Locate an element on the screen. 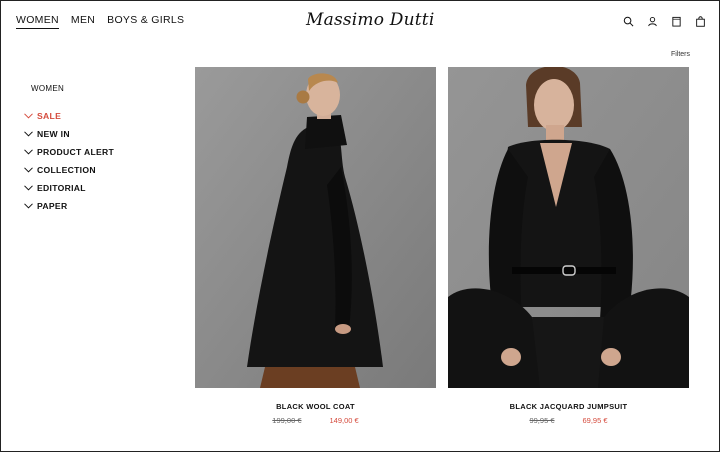 The height and width of the screenshot is (452, 720). sidebar-item-new-in: NEW IN is located at coordinates (99, 134).